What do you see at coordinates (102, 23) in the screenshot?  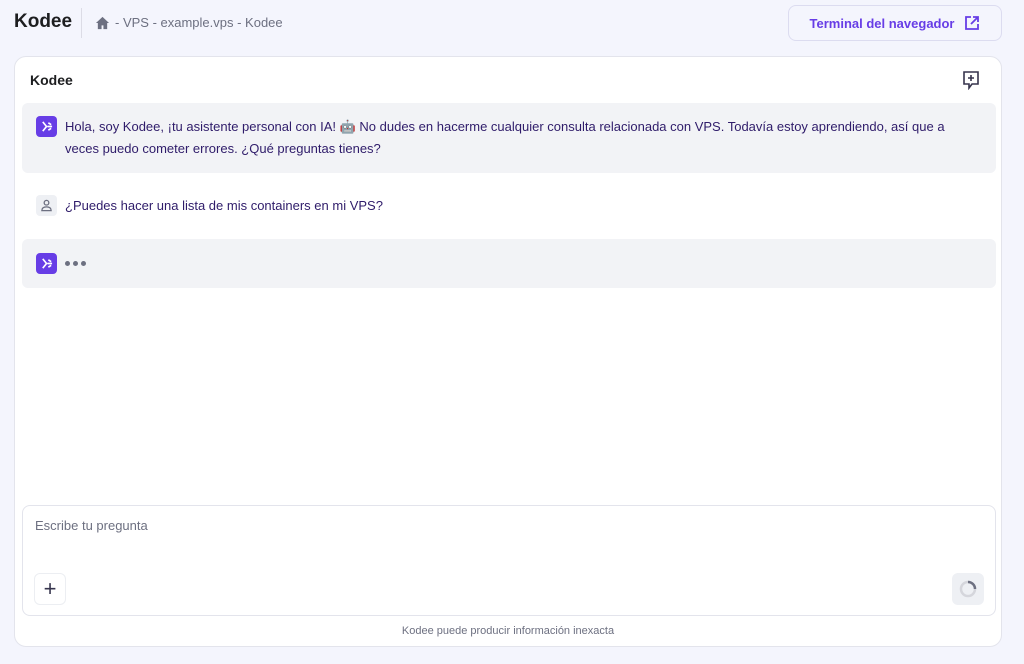 I see `home-icon` at bounding box center [102, 23].